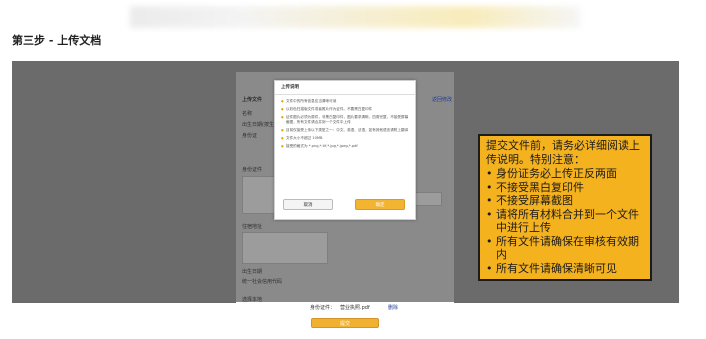 This screenshot has width=706, height=339. Describe the element at coordinates (252, 227) in the screenshot. I see `field-label-address: 住宿地址` at that location.